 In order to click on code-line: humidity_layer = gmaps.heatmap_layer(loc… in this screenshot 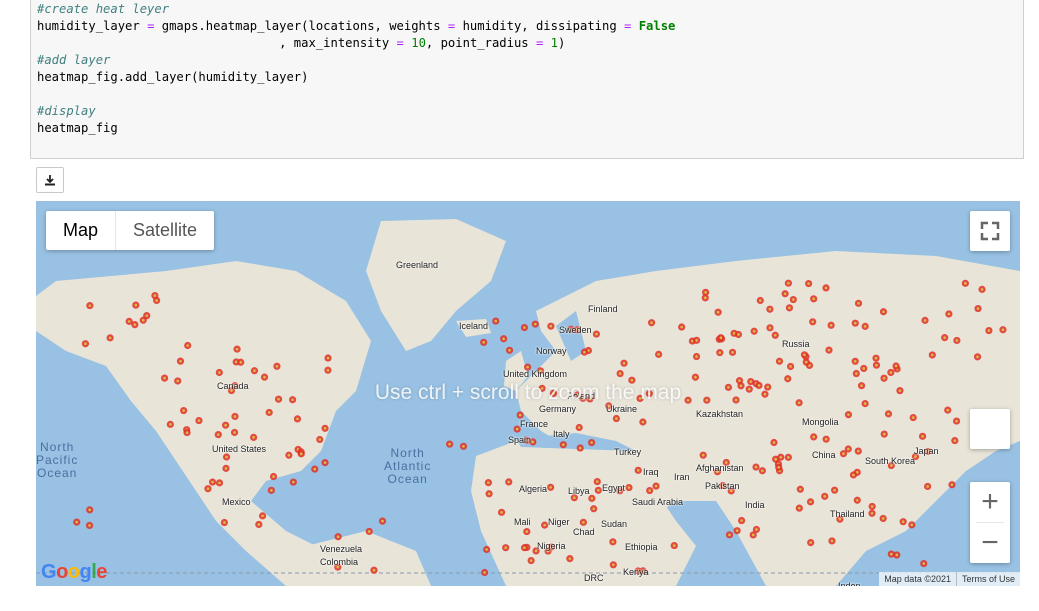, I will do `click(356, 26)`.